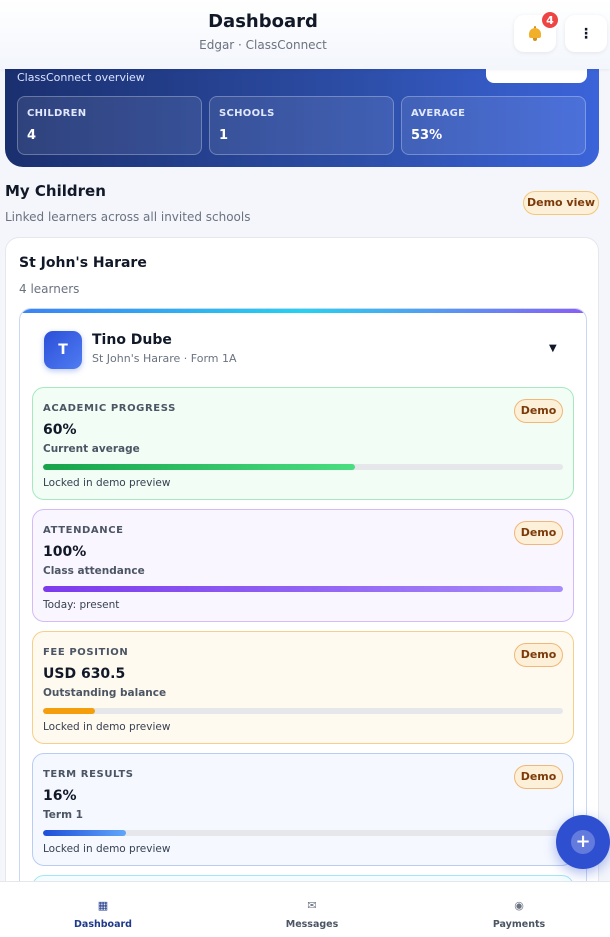 Image resolution: width=610 pixels, height=937 pixels. Describe the element at coordinates (60, 430) in the screenshot. I see `metric-value: 60%` at that location.